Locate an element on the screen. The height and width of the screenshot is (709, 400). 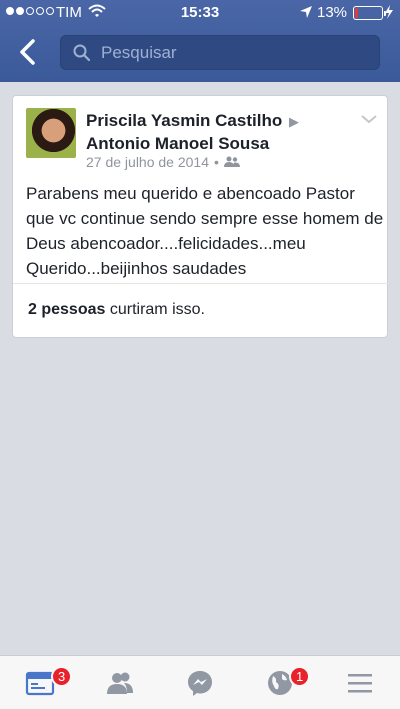
tab-friend-requests is located at coordinates (120, 682).